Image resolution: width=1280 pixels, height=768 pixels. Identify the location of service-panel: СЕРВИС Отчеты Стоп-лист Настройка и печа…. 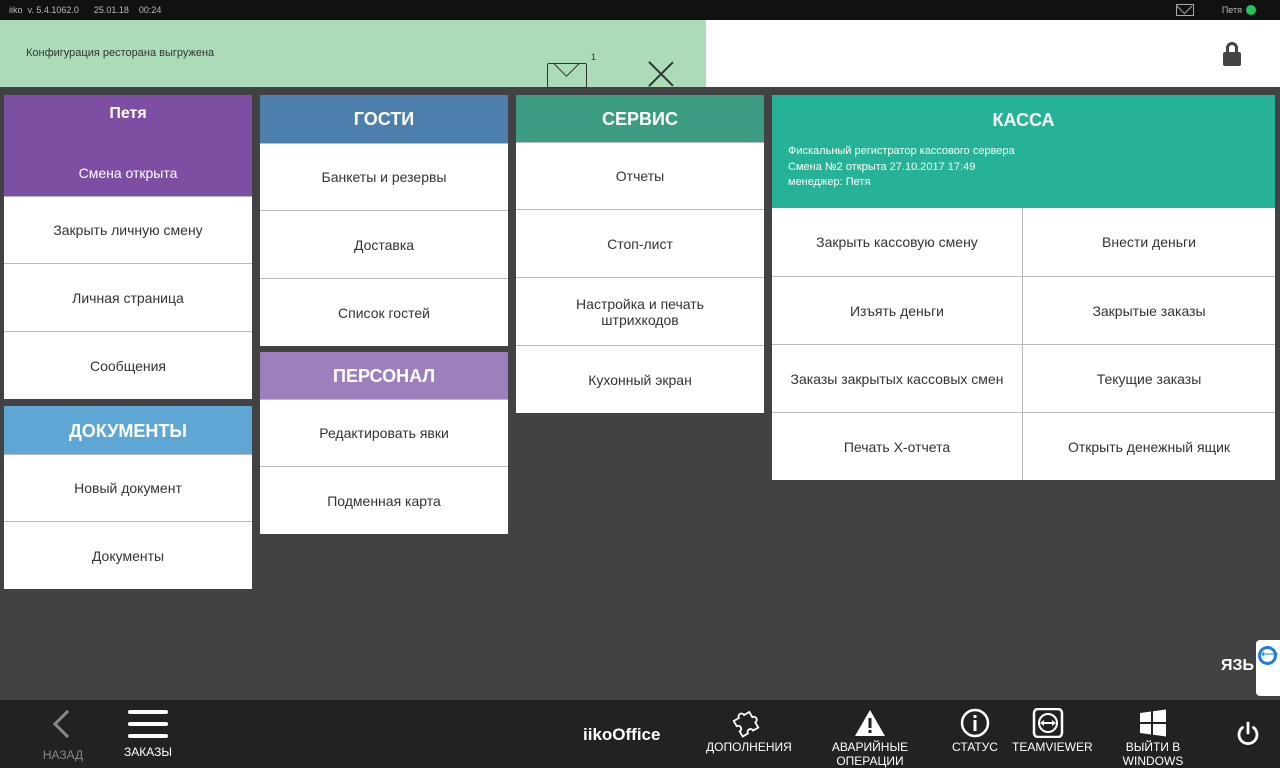
(640, 254).